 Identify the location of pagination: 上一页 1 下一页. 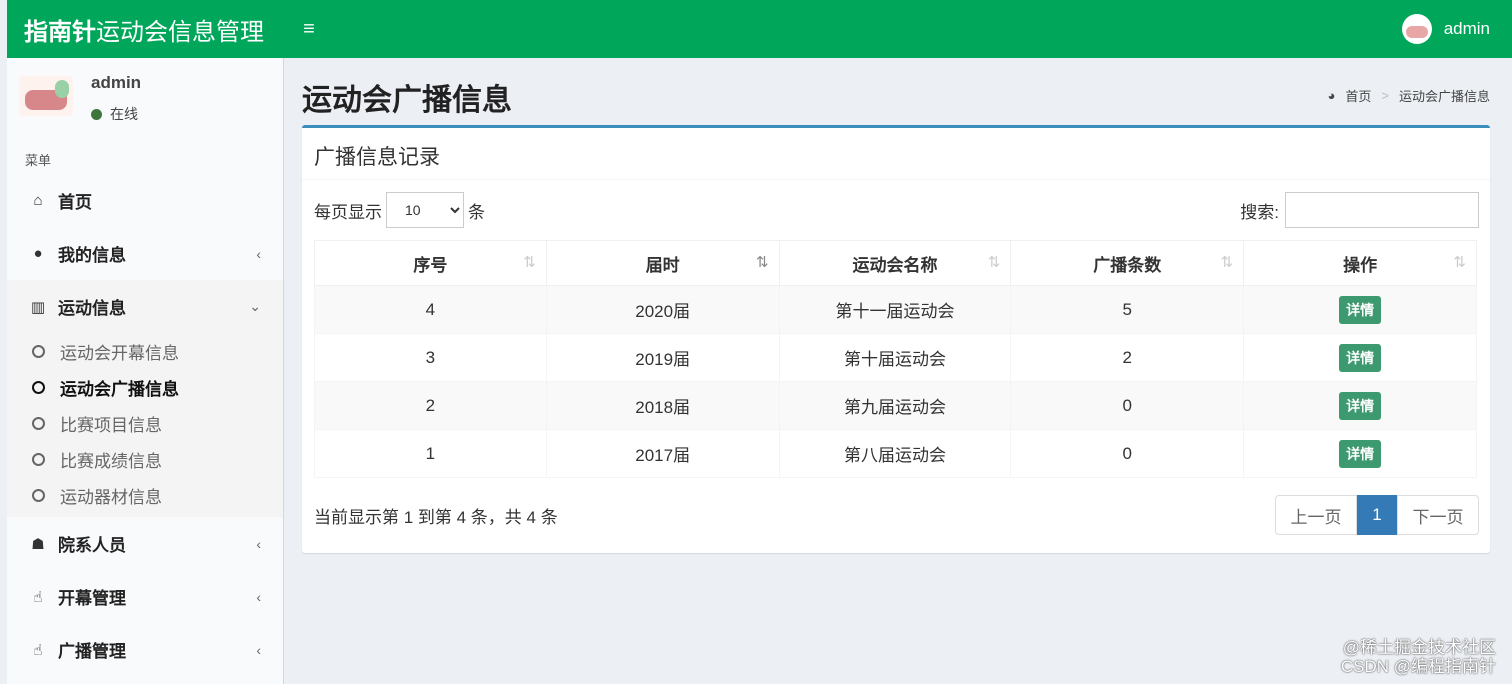
(1377, 515).